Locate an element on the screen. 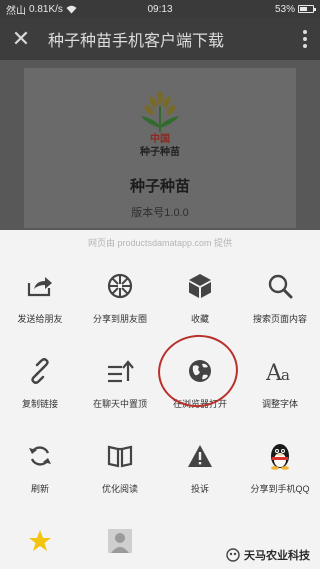  share-to-friend-label: 发送给朋友 is located at coordinates (40, 319).